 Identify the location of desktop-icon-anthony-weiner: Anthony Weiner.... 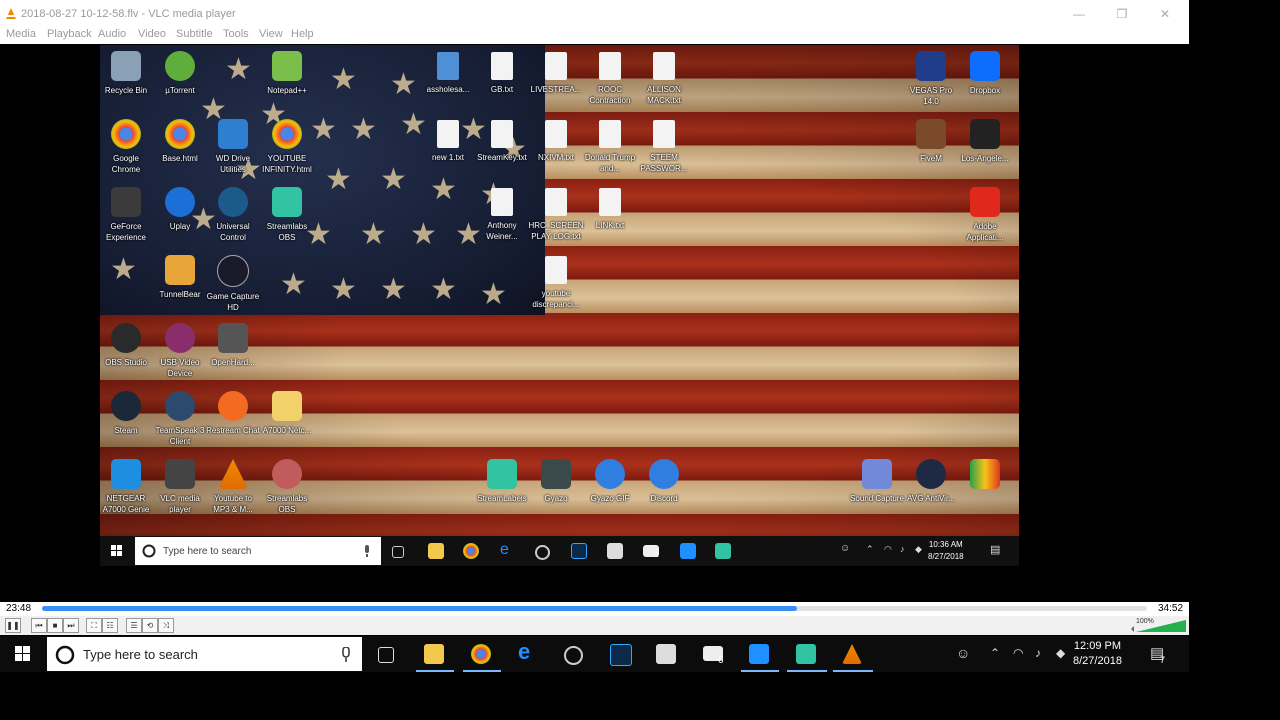
(502, 214).